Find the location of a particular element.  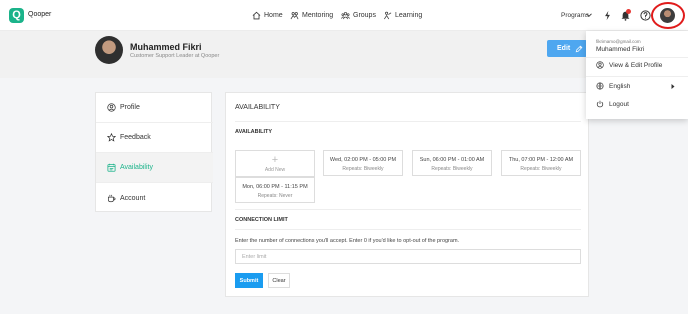

mentoring-icon is located at coordinates (294, 16).